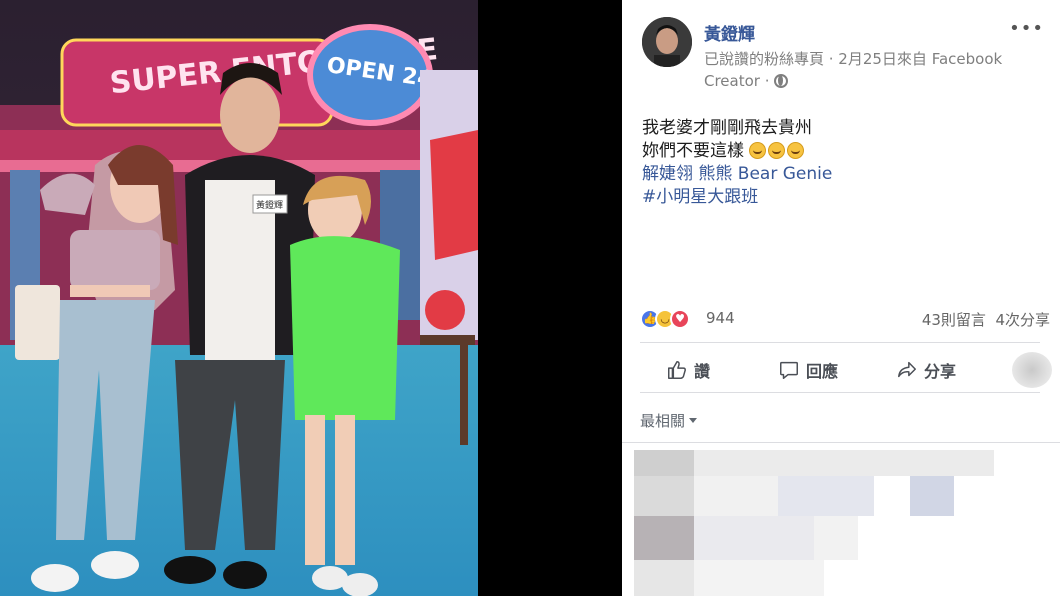 The height and width of the screenshot is (596, 1060). I want to click on comment-count: 43則留言, so click(954, 320).